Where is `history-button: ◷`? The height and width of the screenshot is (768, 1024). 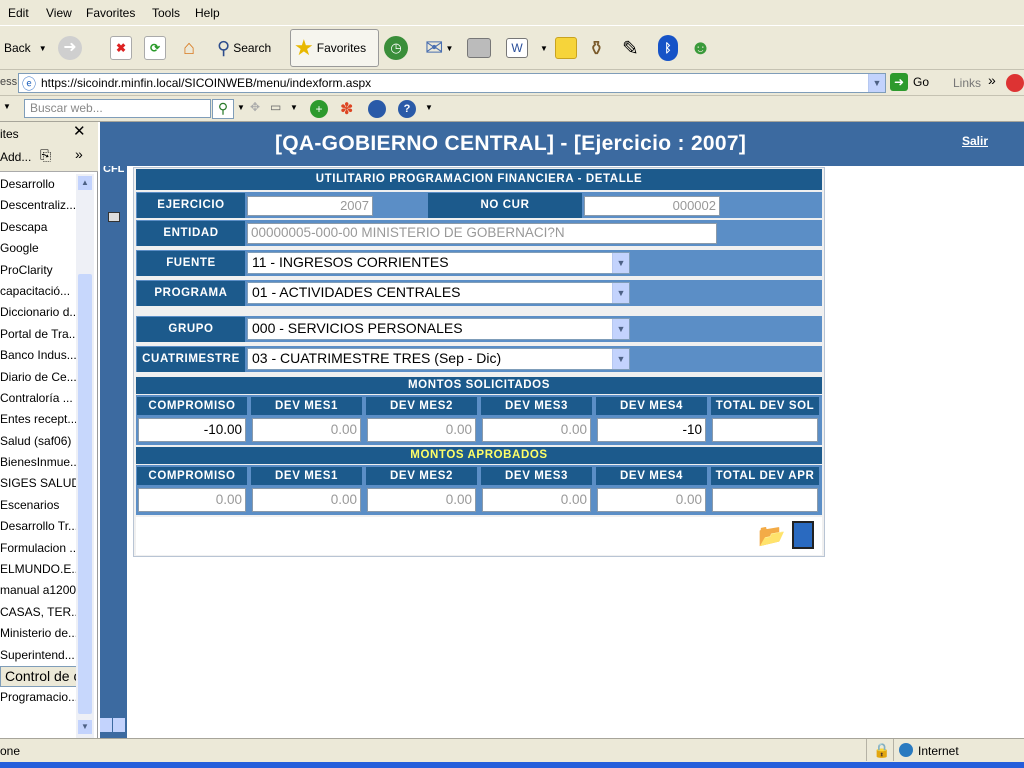 history-button: ◷ is located at coordinates (396, 48).